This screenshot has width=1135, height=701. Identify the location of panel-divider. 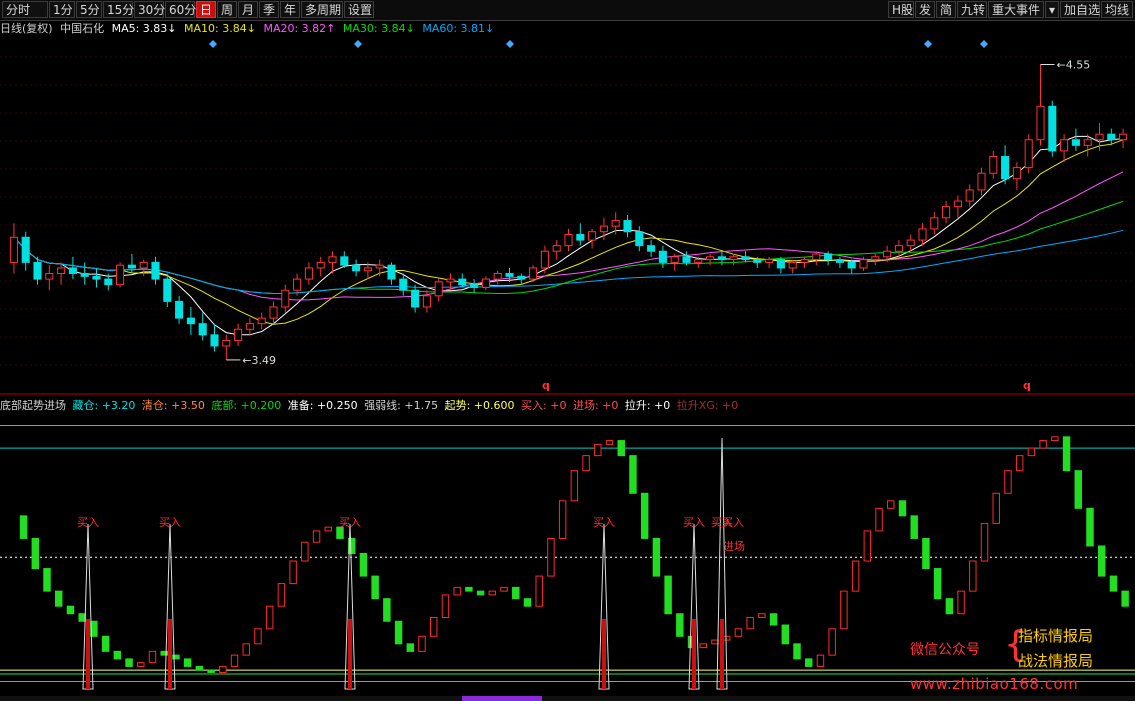
(567, 394).